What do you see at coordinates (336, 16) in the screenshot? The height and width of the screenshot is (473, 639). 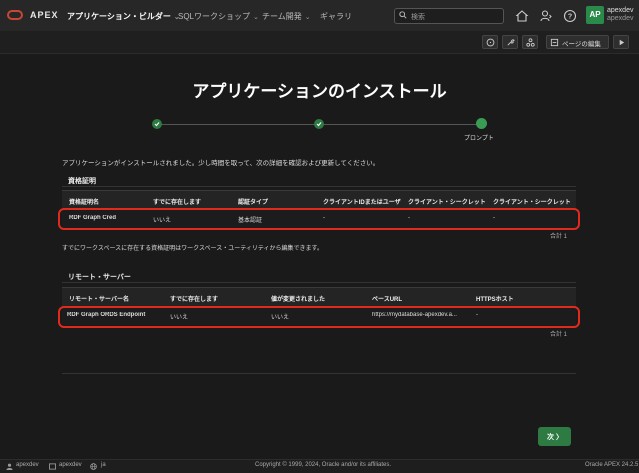 I see `nav-gallery: ギャラリ` at bounding box center [336, 16].